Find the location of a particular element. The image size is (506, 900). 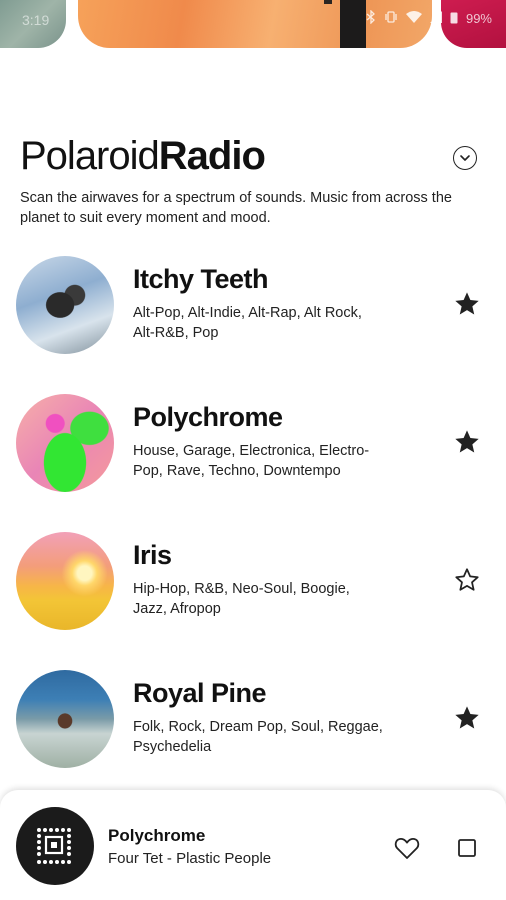

stop-button is located at coordinates (467, 848).